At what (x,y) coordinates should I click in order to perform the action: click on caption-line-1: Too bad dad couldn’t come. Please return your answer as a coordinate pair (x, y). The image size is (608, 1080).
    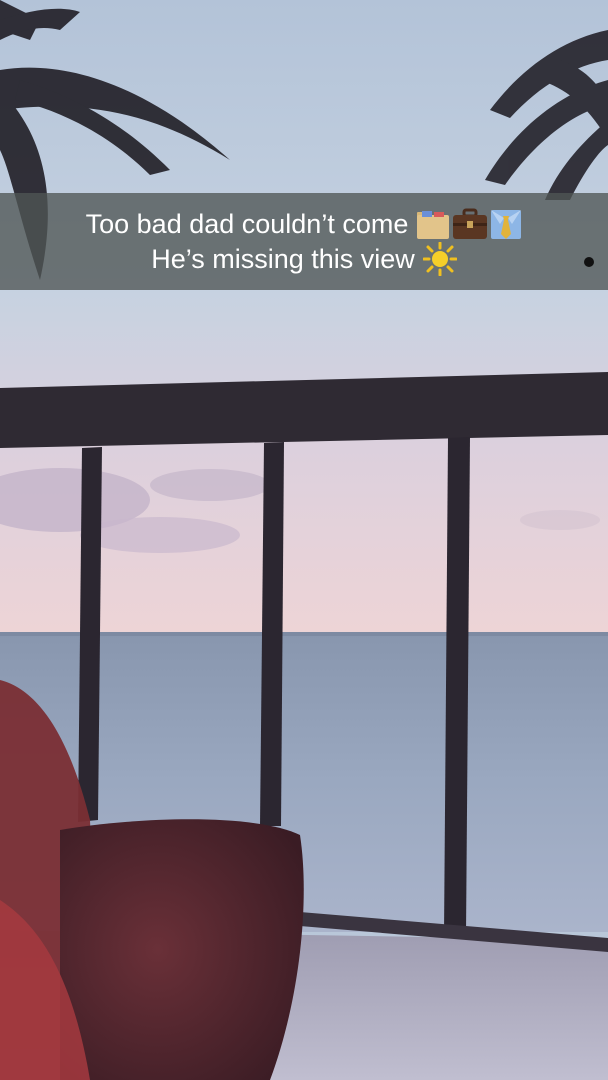
    Looking at the image, I should click on (304, 224).